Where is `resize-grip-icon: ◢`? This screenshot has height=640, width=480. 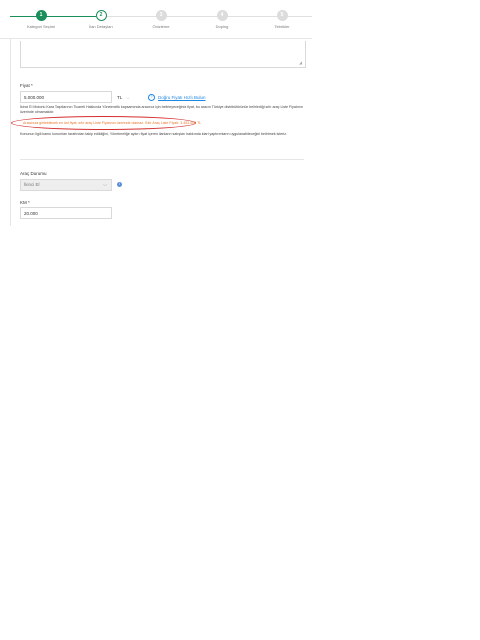 resize-grip-icon: ◢ is located at coordinates (301, 63).